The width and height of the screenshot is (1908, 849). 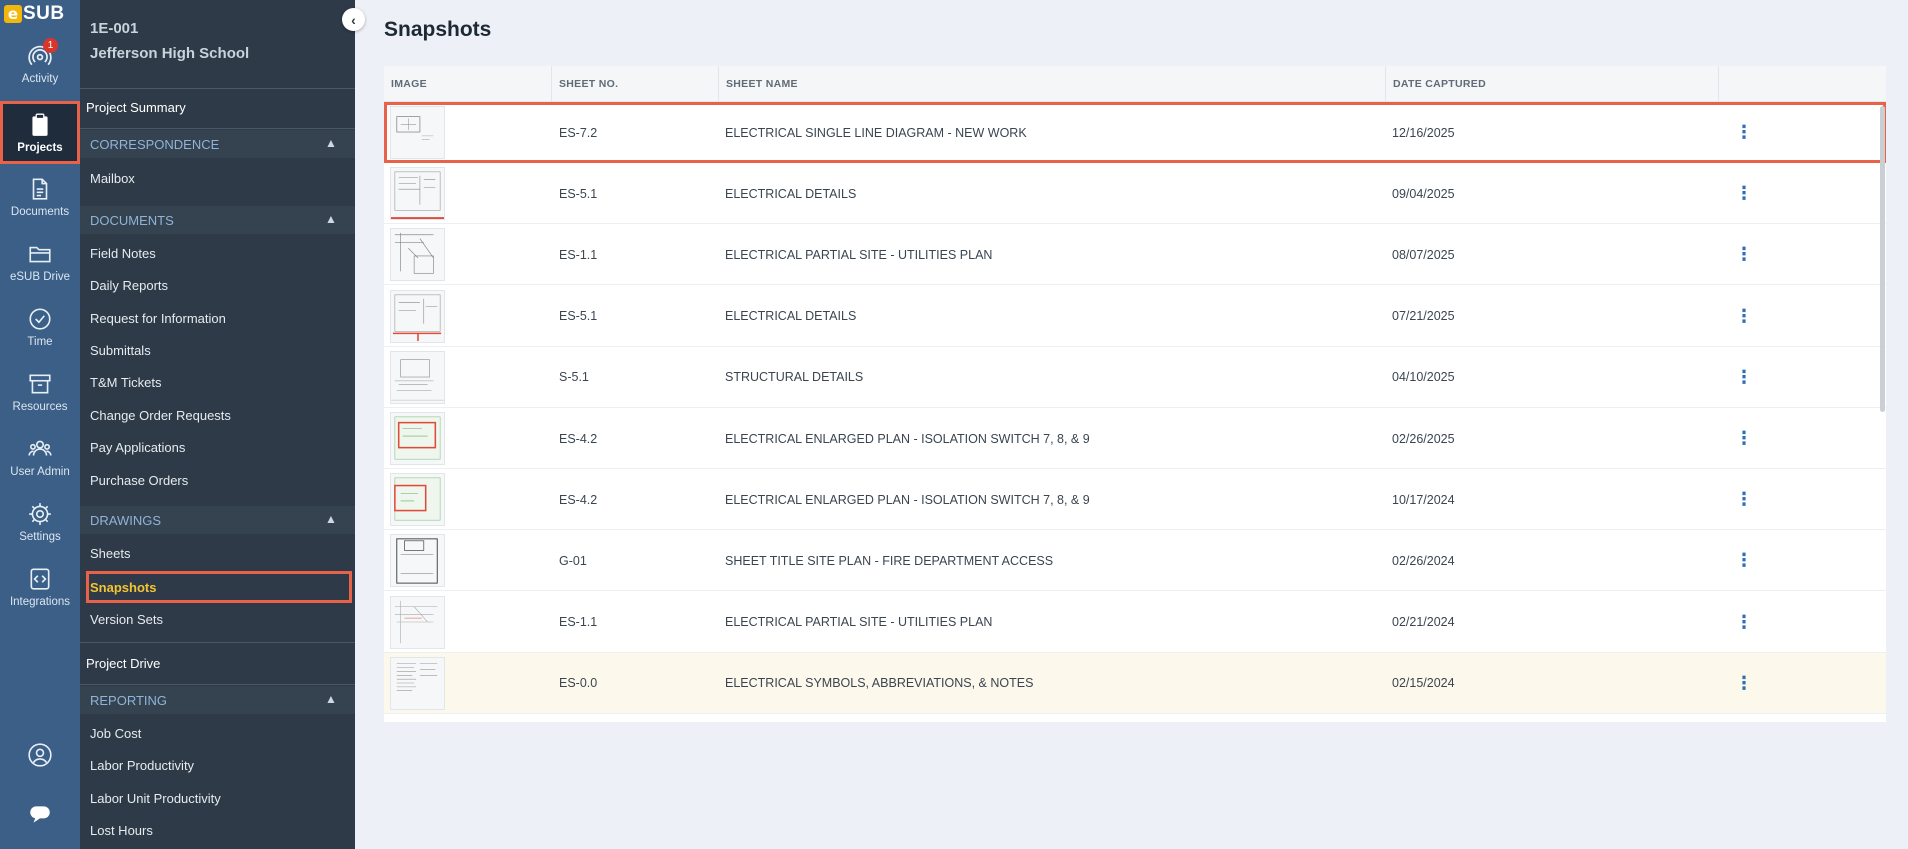 What do you see at coordinates (859, 254) in the screenshot?
I see `cell-sheet-name: ELECTRICAL PARTIAL SITE - UTILITIES PLAN` at bounding box center [859, 254].